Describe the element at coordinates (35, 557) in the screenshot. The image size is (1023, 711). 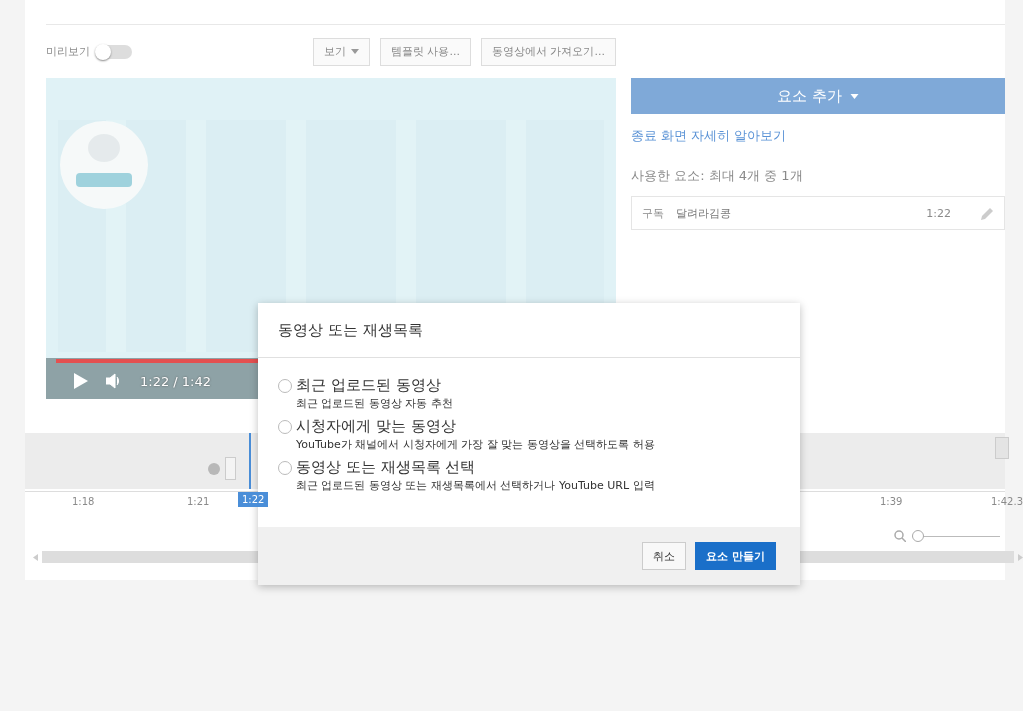
I see `scroll-left-icon` at that location.